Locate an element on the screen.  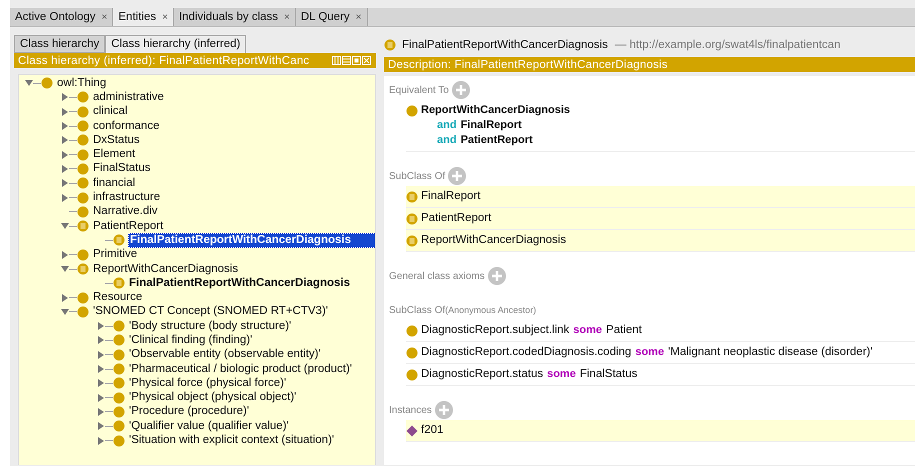
class-name: DiagnosticReport.codedDiagnosis.coding is located at coordinates (526, 352).